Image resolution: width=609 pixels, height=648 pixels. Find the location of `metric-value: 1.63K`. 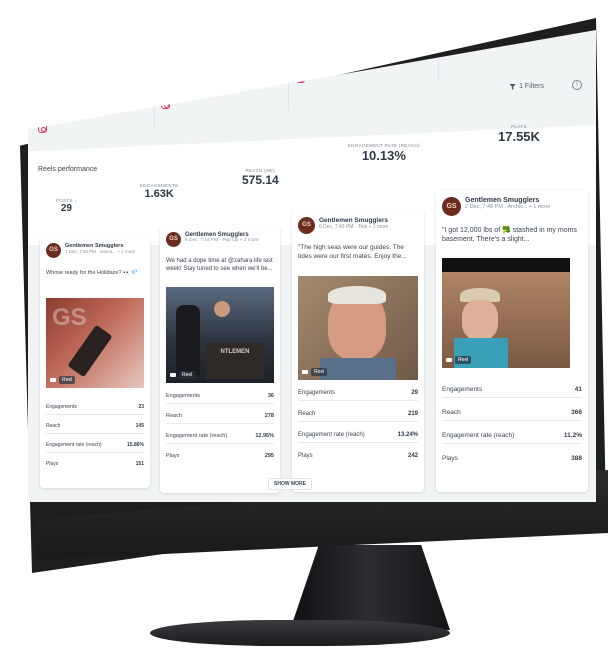

metric-value: 1.63K is located at coordinates (159, 194).